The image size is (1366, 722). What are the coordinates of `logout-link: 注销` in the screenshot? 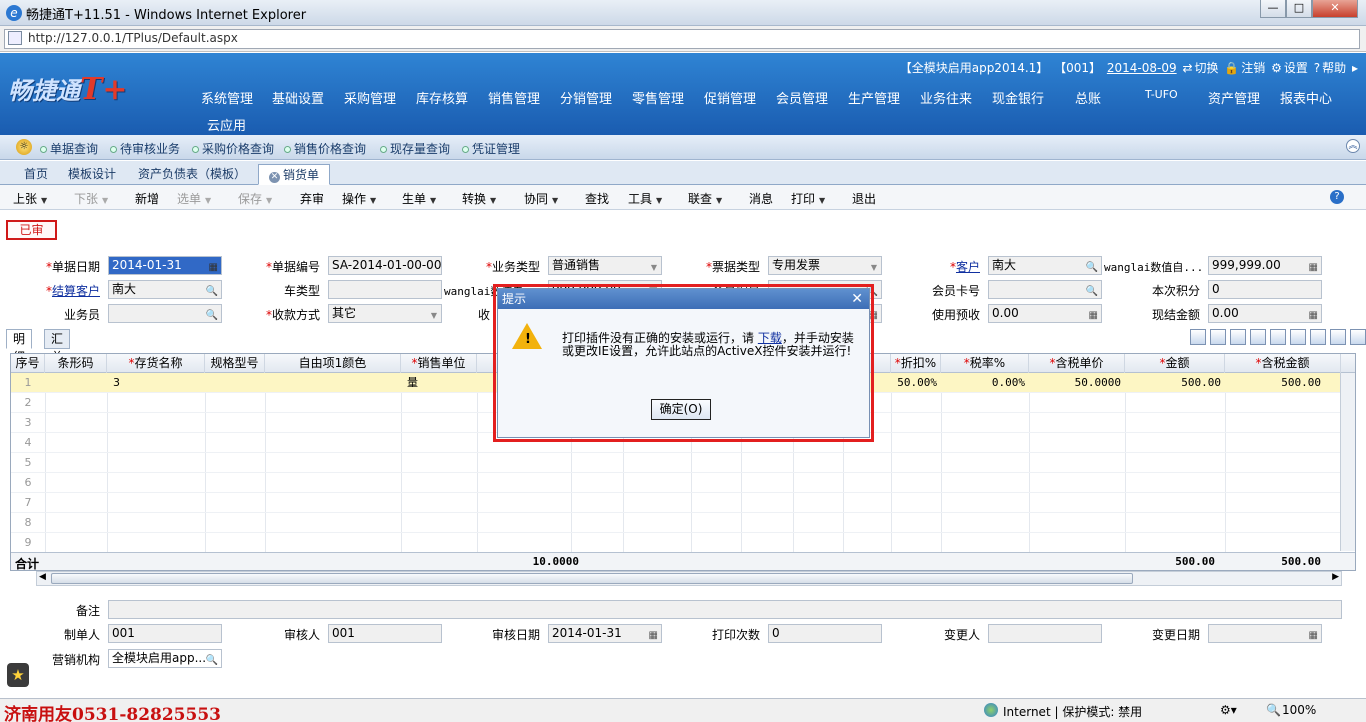 It's located at (1253, 68).